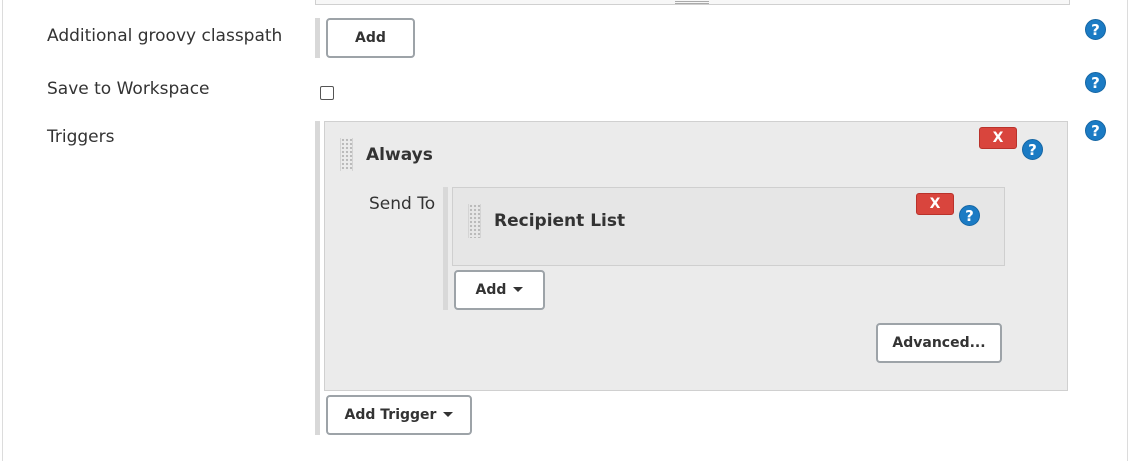 The width and height of the screenshot is (1132, 461). I want to click on save-to-workspace-checkbox, so click(327, 93).